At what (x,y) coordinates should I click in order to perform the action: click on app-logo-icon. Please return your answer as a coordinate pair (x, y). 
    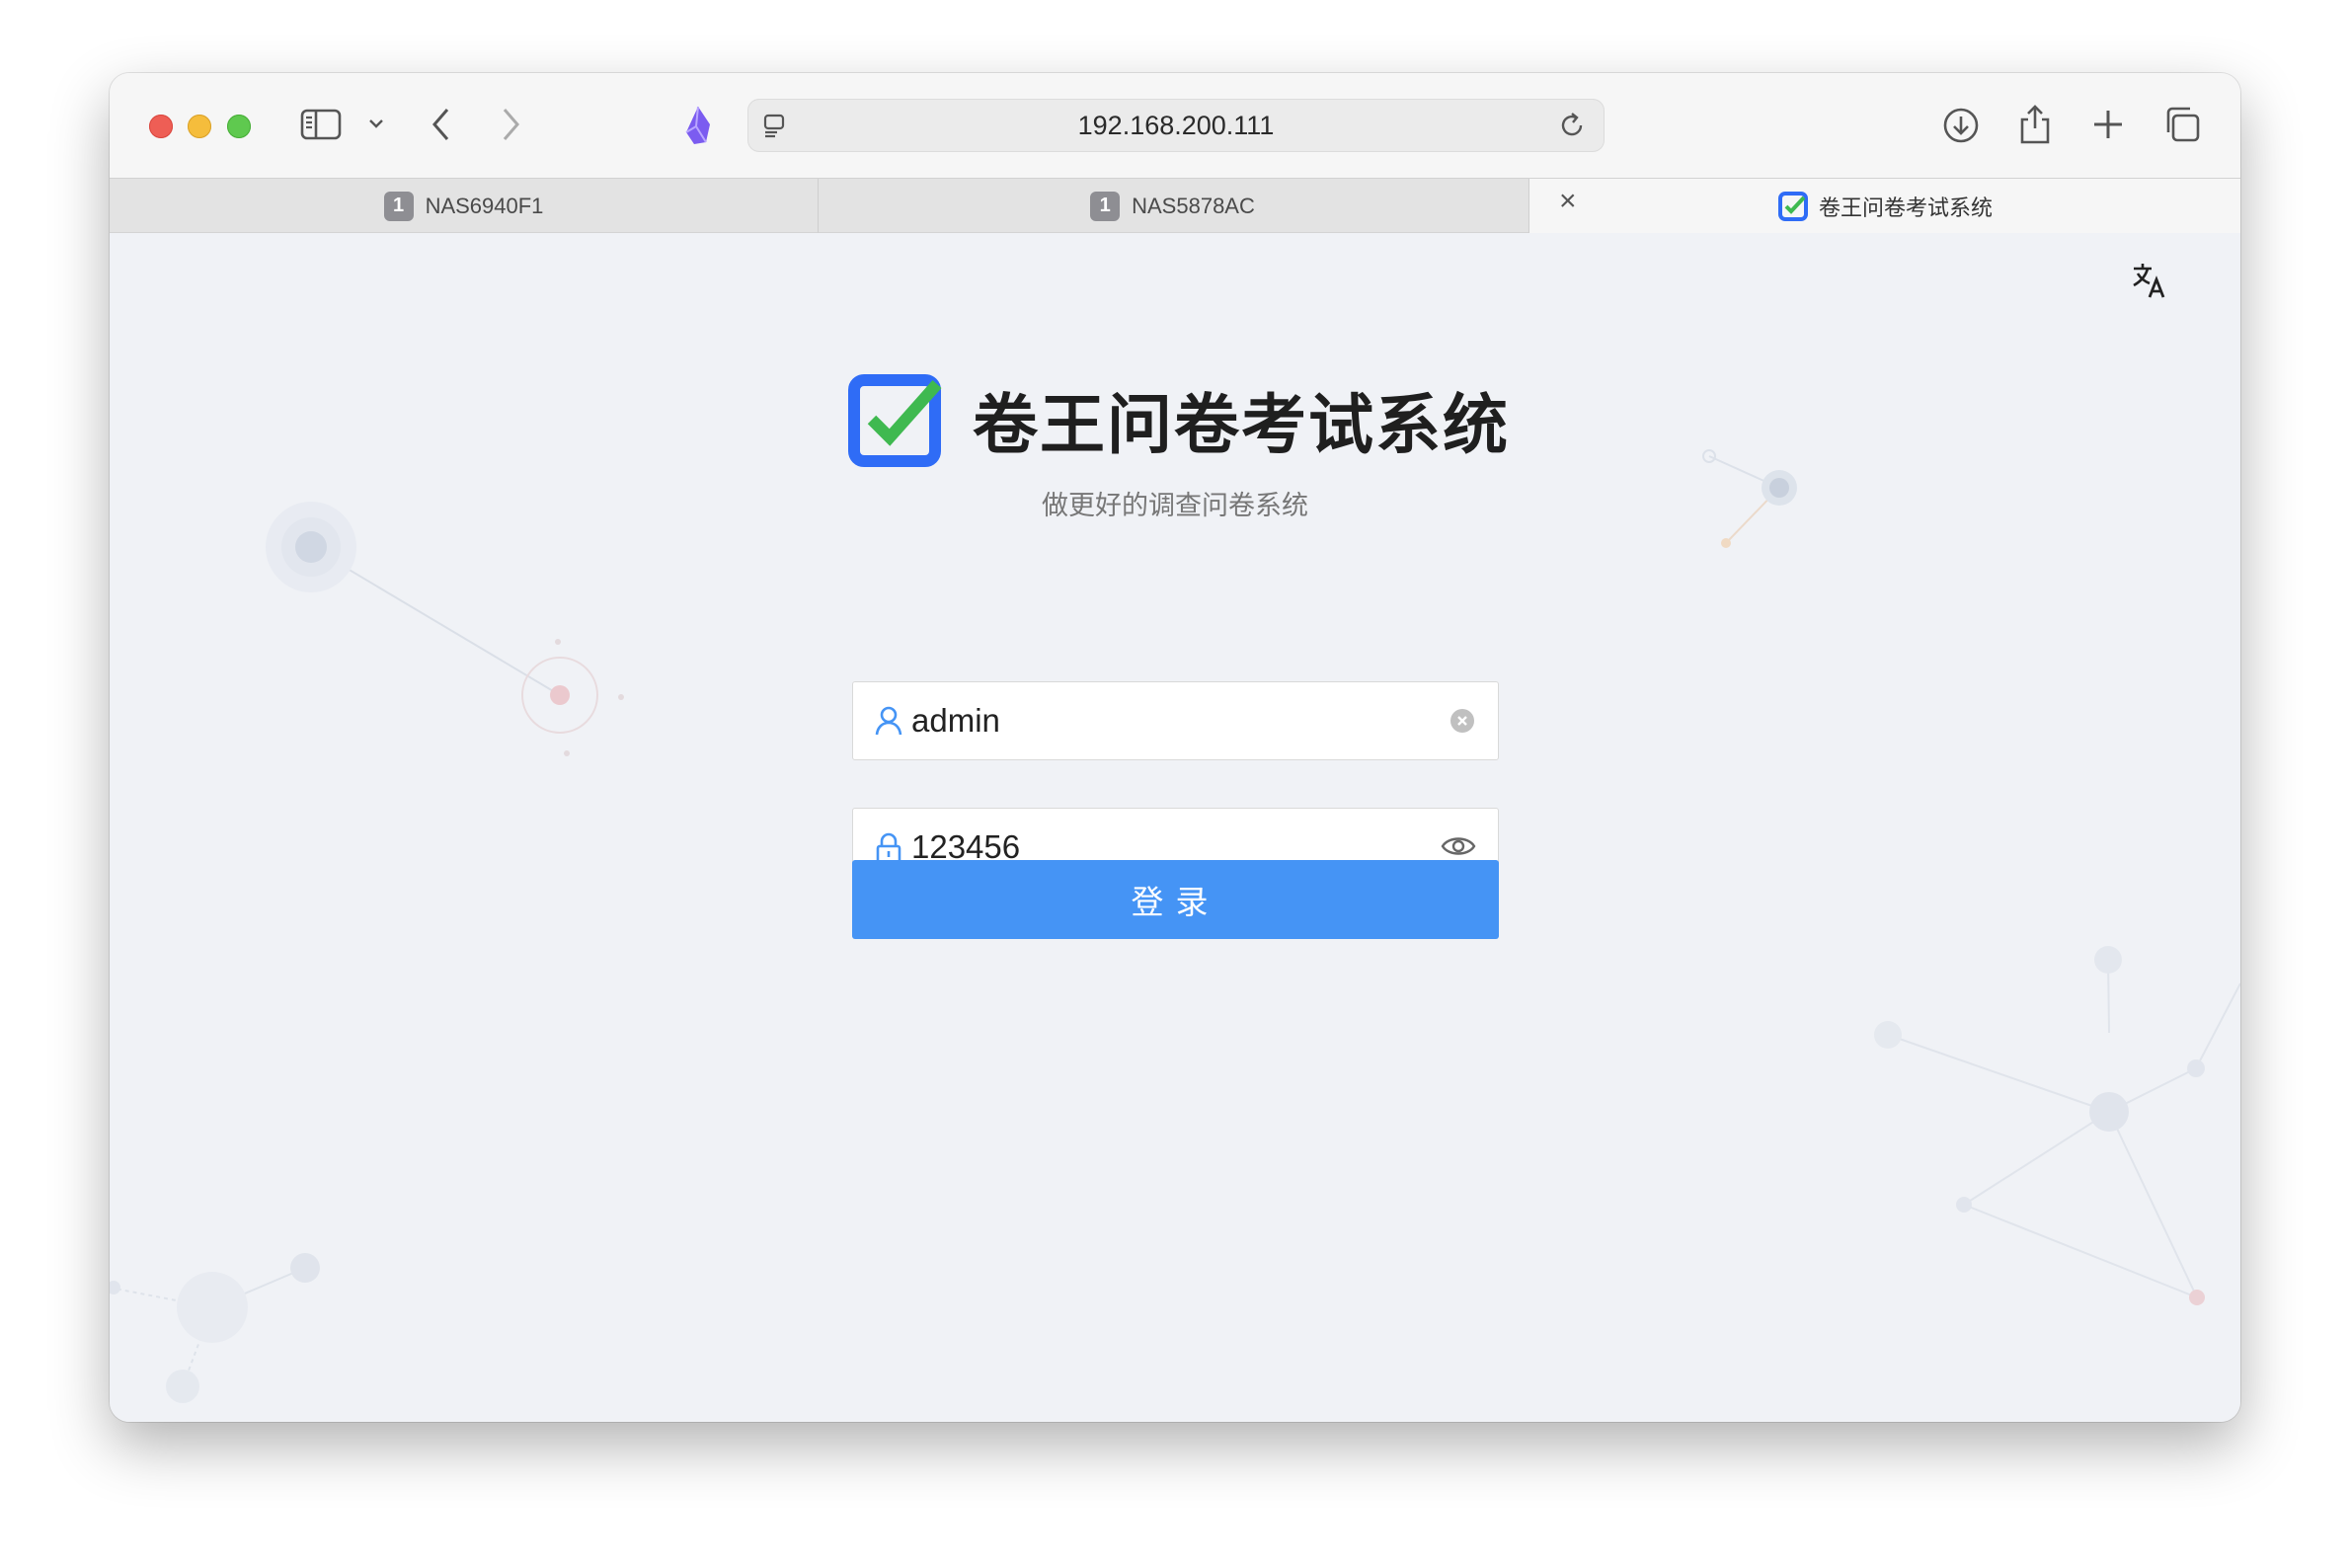
    Looking at the image, I should click on (895, 420).